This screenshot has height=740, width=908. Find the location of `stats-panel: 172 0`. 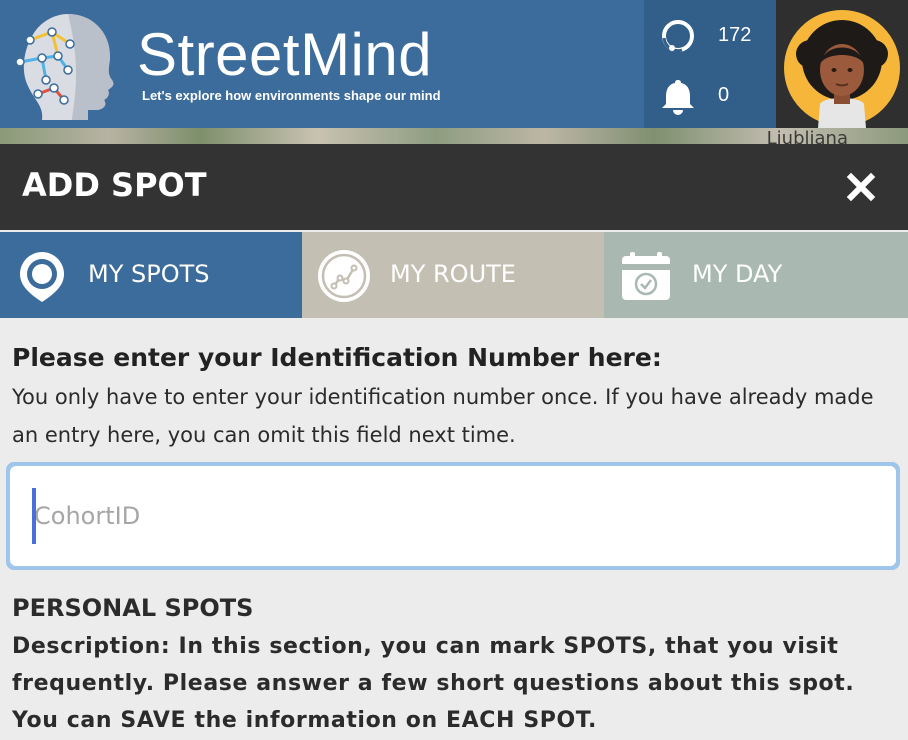

stats-panel: 172 0 is located at coordinates (710, 65).